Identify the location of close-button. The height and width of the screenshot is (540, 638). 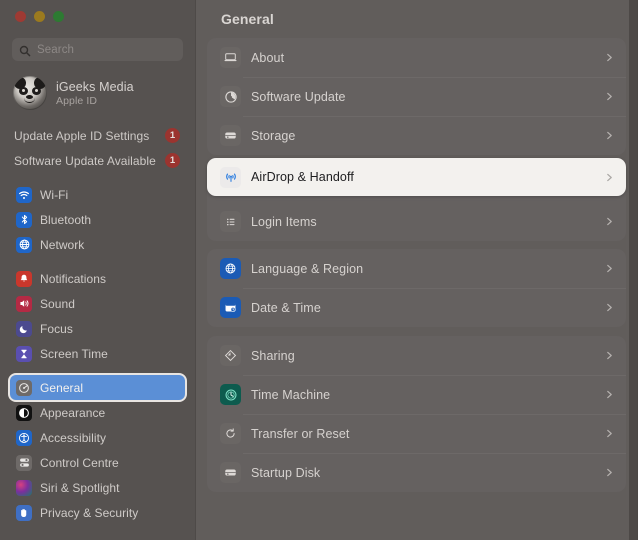
(20, 16).